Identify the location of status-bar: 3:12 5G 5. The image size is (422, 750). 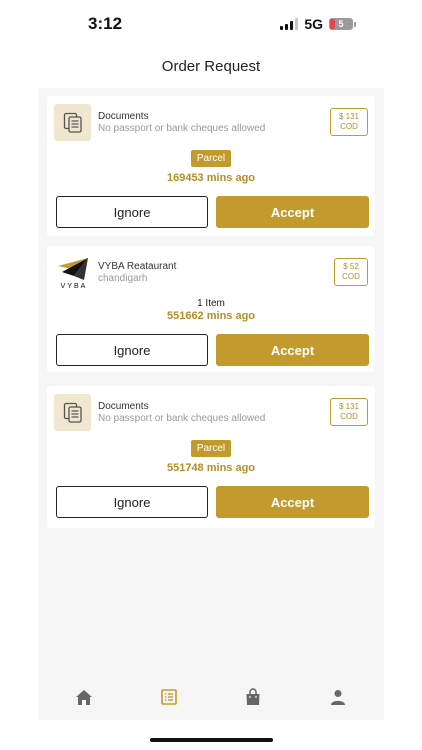
(211, 23).